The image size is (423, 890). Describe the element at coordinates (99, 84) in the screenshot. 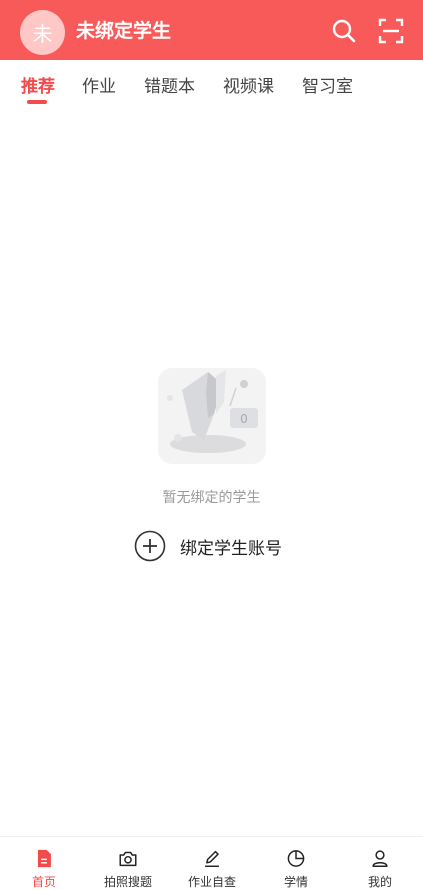

I see `tab-homework: 作业` at that location.